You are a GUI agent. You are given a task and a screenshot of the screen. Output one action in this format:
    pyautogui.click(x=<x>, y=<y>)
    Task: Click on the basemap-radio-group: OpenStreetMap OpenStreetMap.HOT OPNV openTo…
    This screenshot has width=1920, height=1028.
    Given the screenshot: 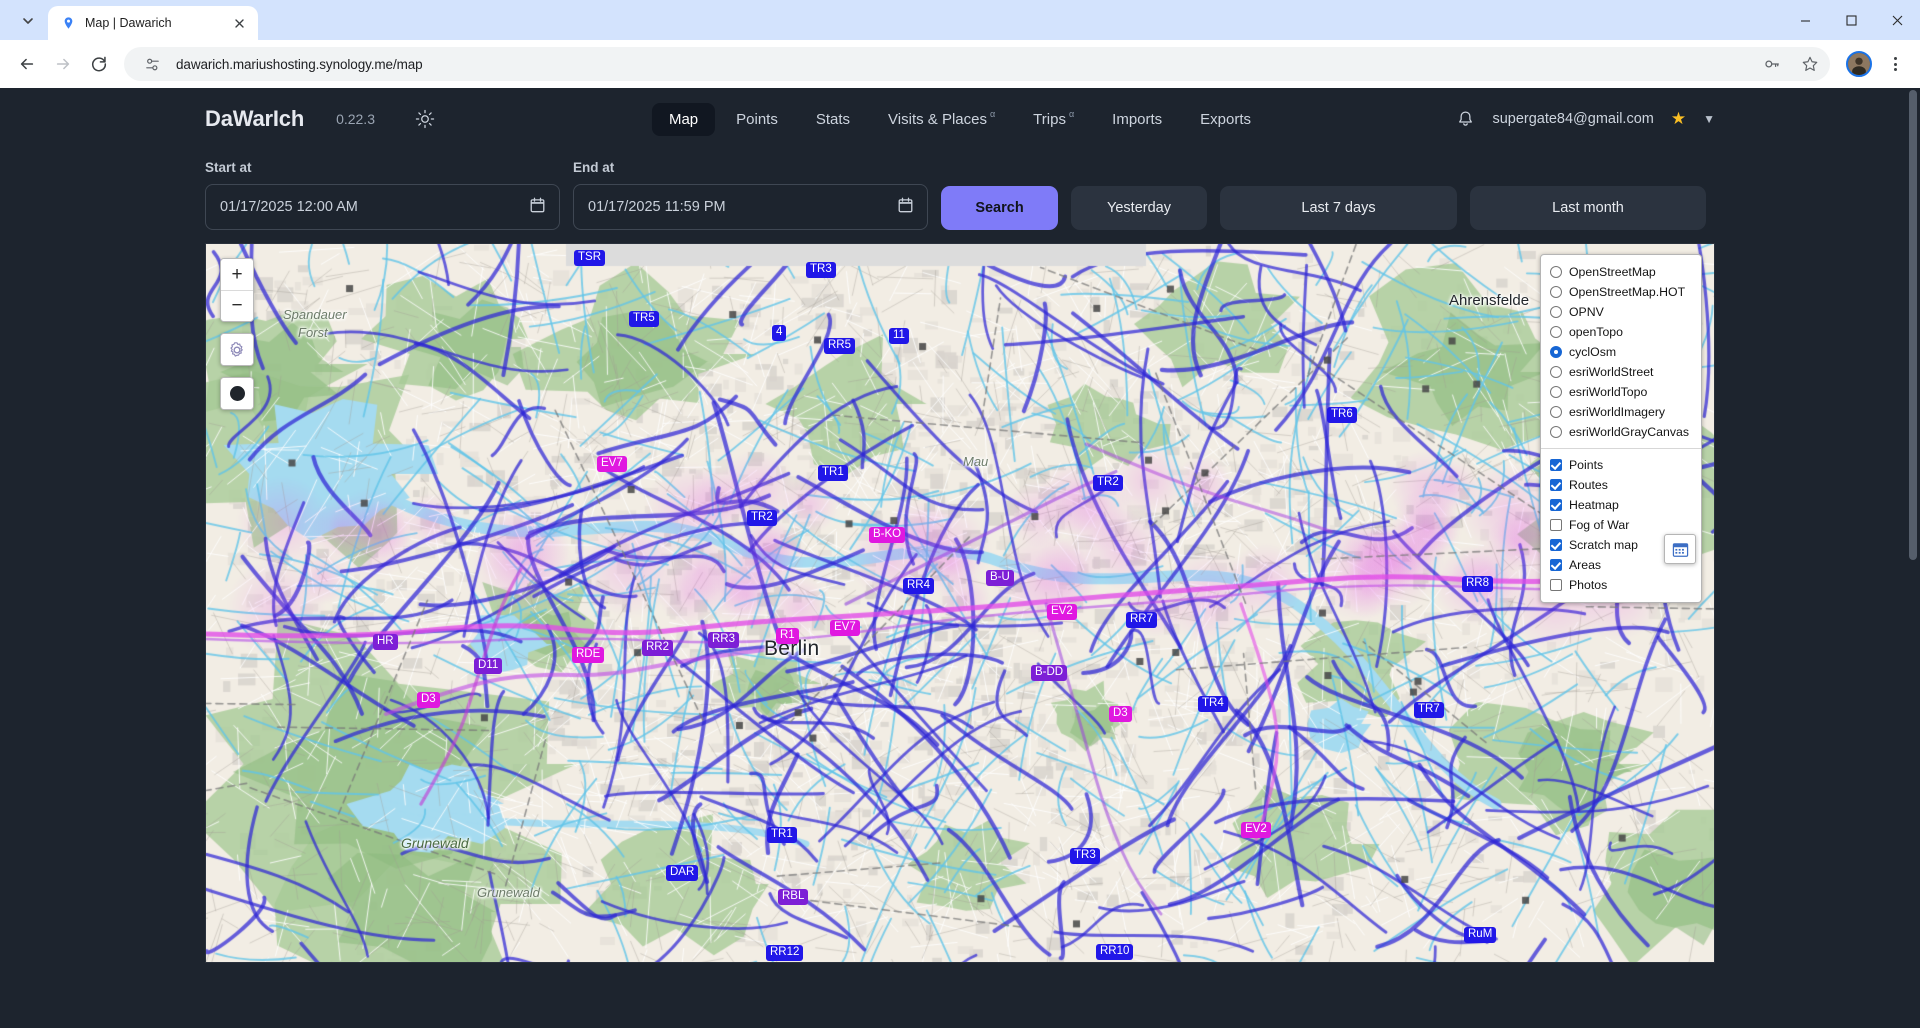 What is the action you would take?
    pyautogui.click(x=1619, y=352)
    